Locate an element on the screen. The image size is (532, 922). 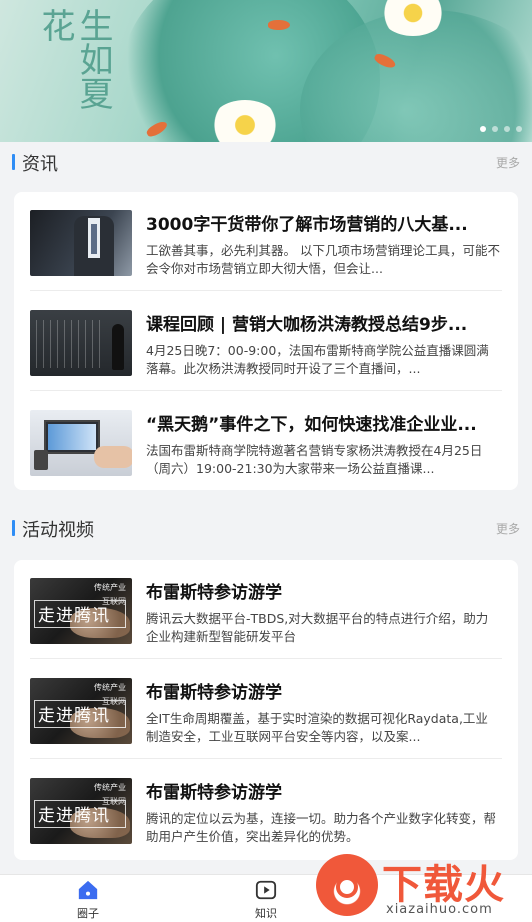
section-title: 活动视频 is located at coordinates (58, 530).